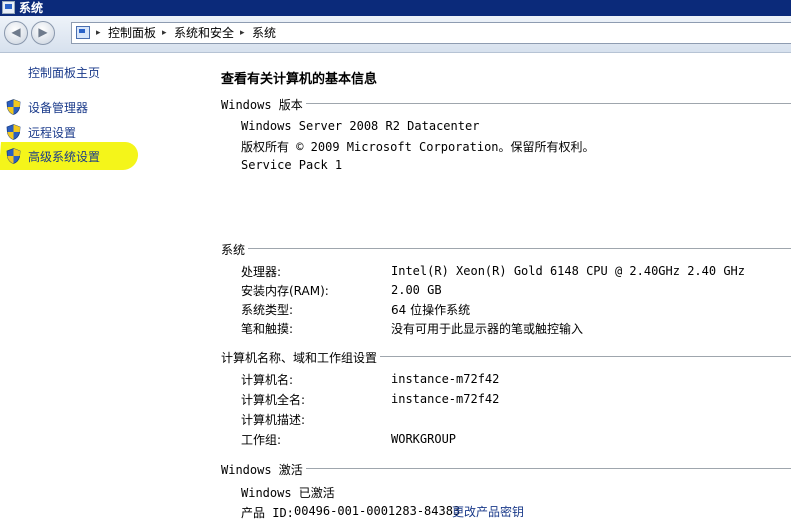 This screenshot has height=528, width=791. Describe the element at coordinates (267, 380) in the screenshot. I see `computer-name-label: 计算机名:` at that location.